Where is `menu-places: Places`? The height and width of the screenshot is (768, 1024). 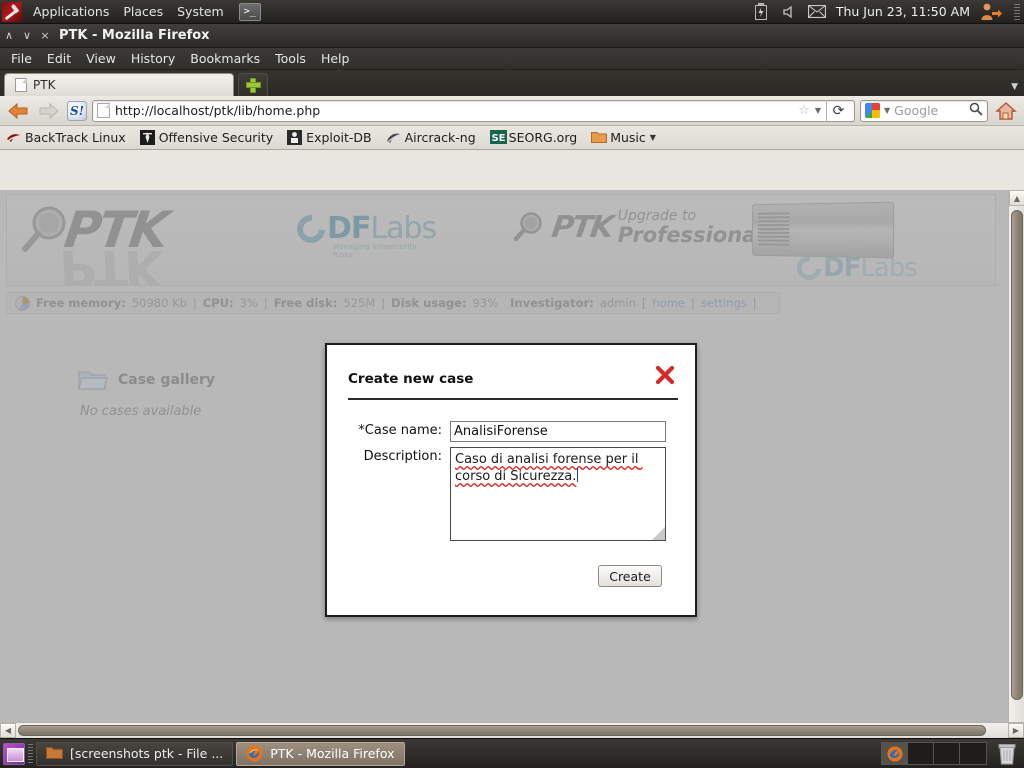 menu-places: Places is located at coordinates (143, 12).